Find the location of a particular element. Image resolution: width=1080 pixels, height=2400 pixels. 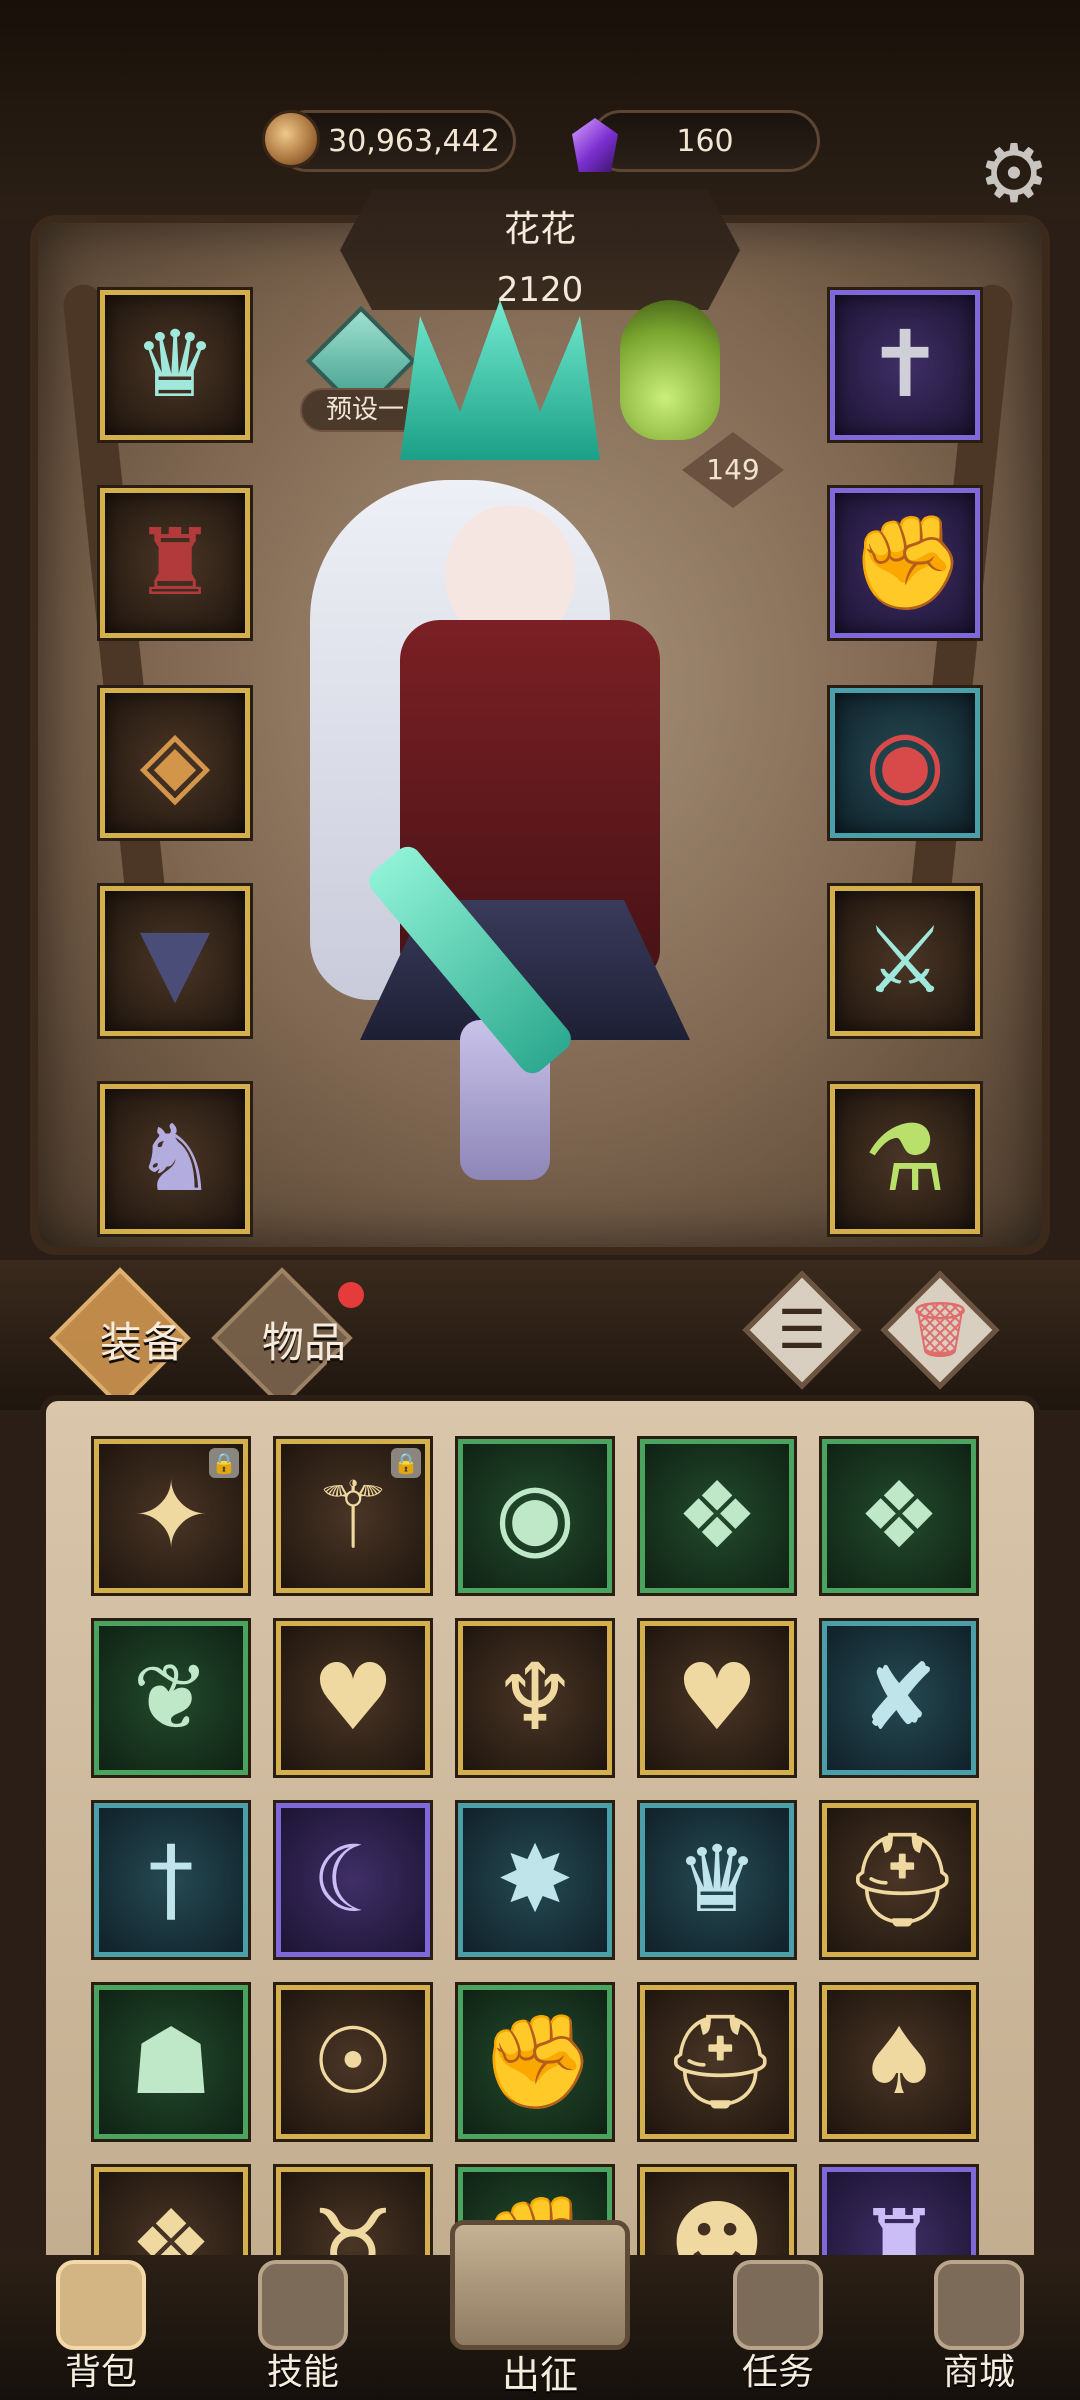

star-ring-icon: ✸ is located at coordinates (535, 1879).